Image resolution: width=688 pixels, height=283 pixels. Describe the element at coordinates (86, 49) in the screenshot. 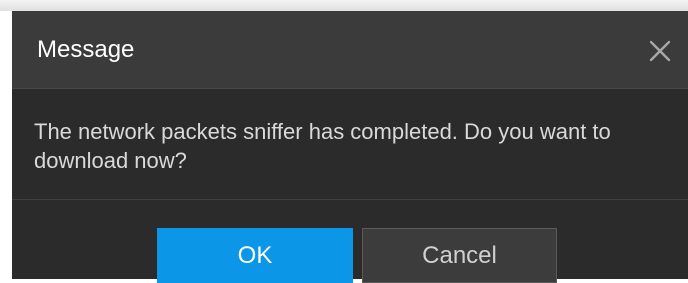

I see `dialog-title: Message` at that location.